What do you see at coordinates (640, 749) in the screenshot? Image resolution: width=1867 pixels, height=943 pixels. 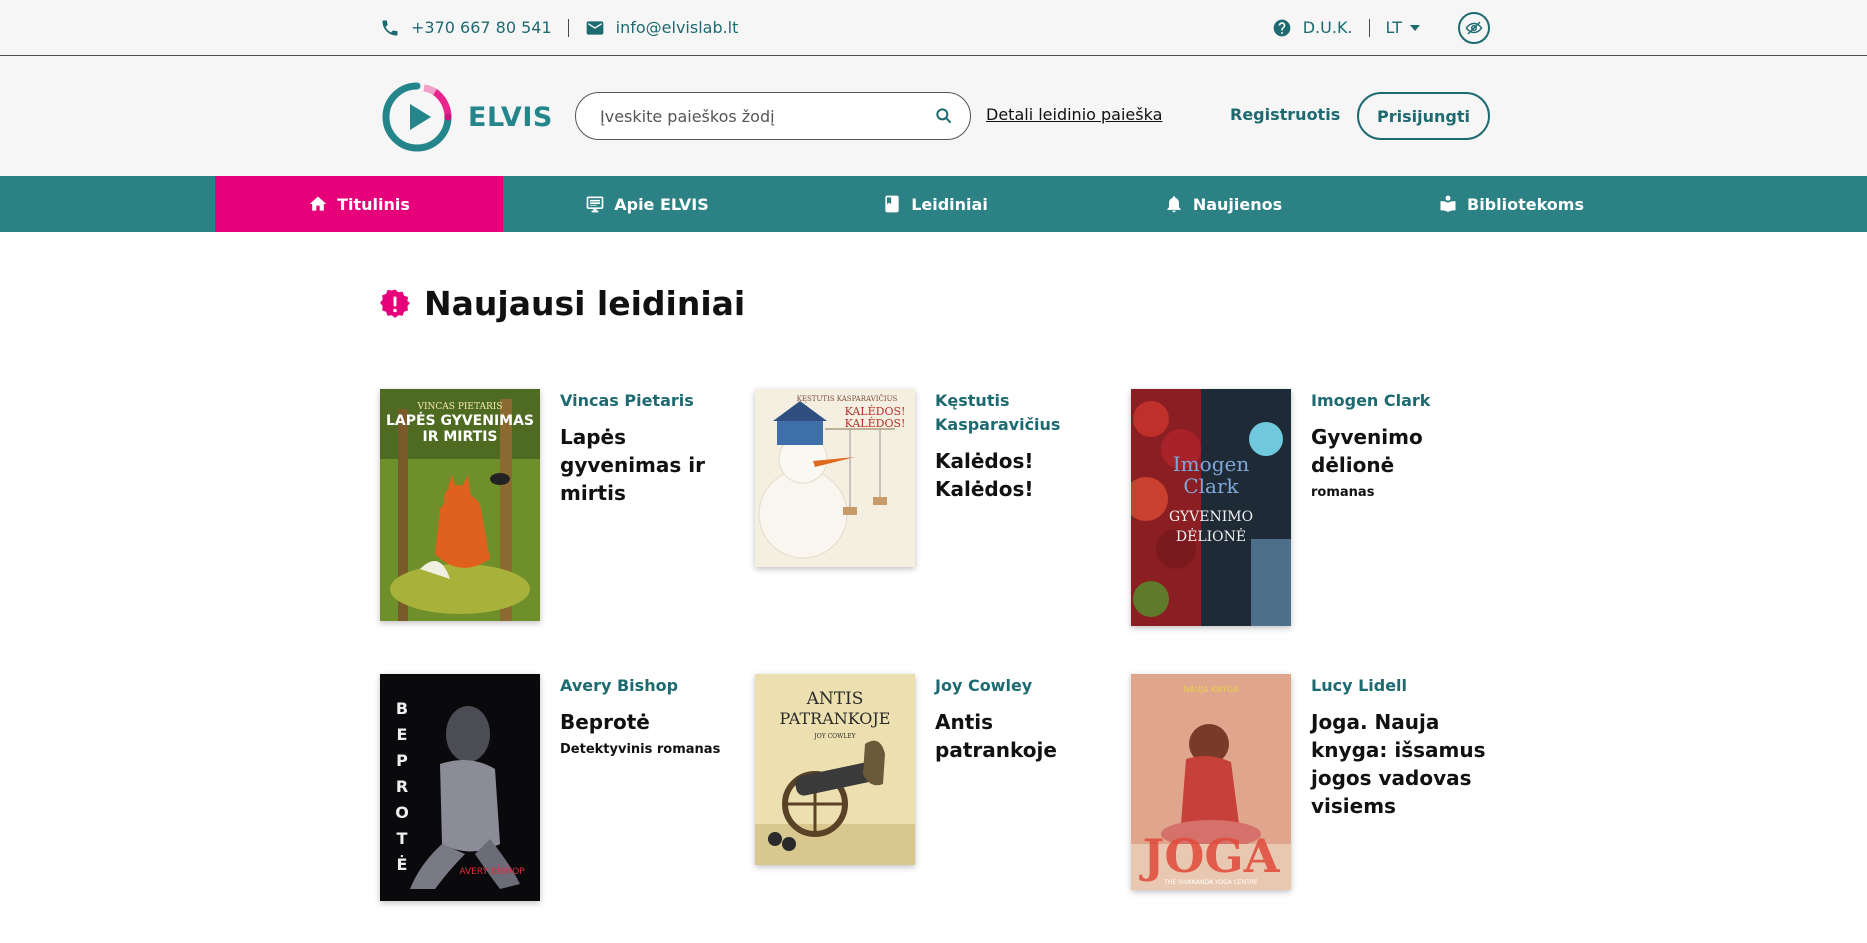 I see `book-subtitle: Detektyvinis romanas` at bounding box center [640, 749].